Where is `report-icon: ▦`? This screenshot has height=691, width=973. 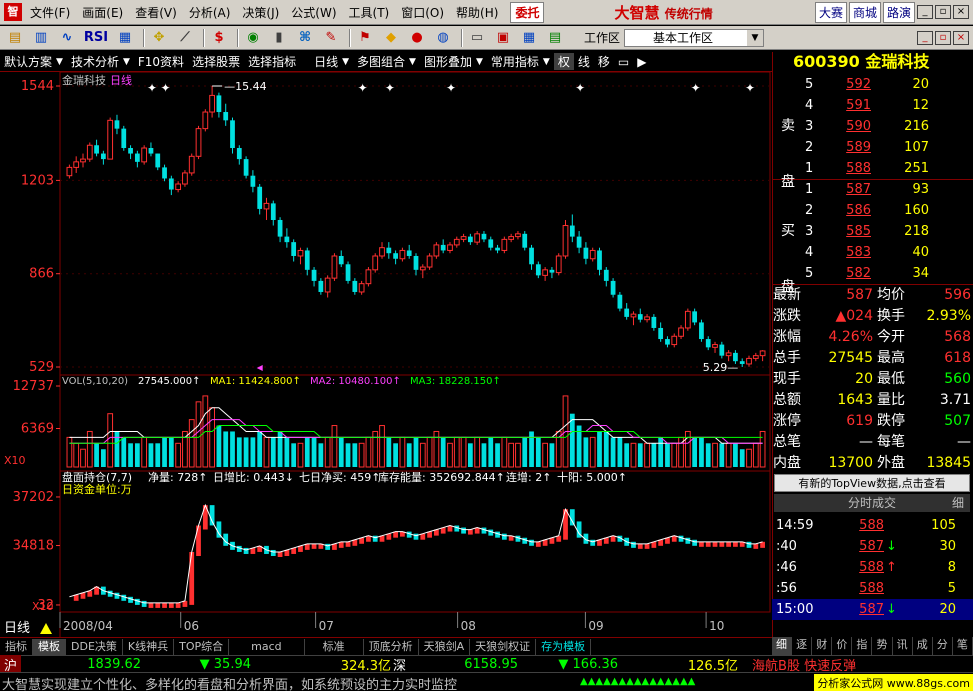 report-icon: ▦ is located at coordinates (125, 38).